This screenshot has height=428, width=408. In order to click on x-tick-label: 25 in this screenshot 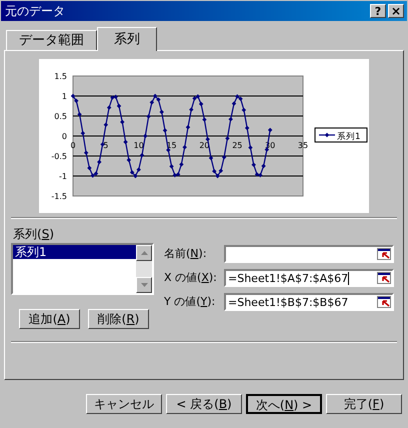, I will do `click(237, 145)`.